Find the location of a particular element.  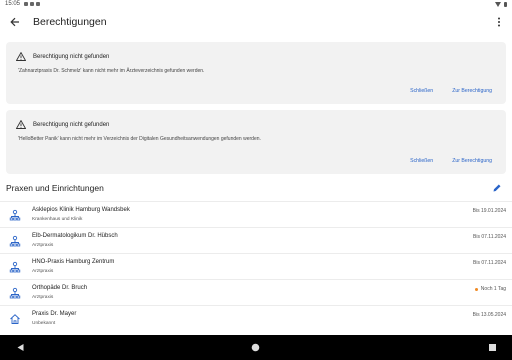

validity-text: Bis 19.01.2024 is located at coordinates (489, 211).